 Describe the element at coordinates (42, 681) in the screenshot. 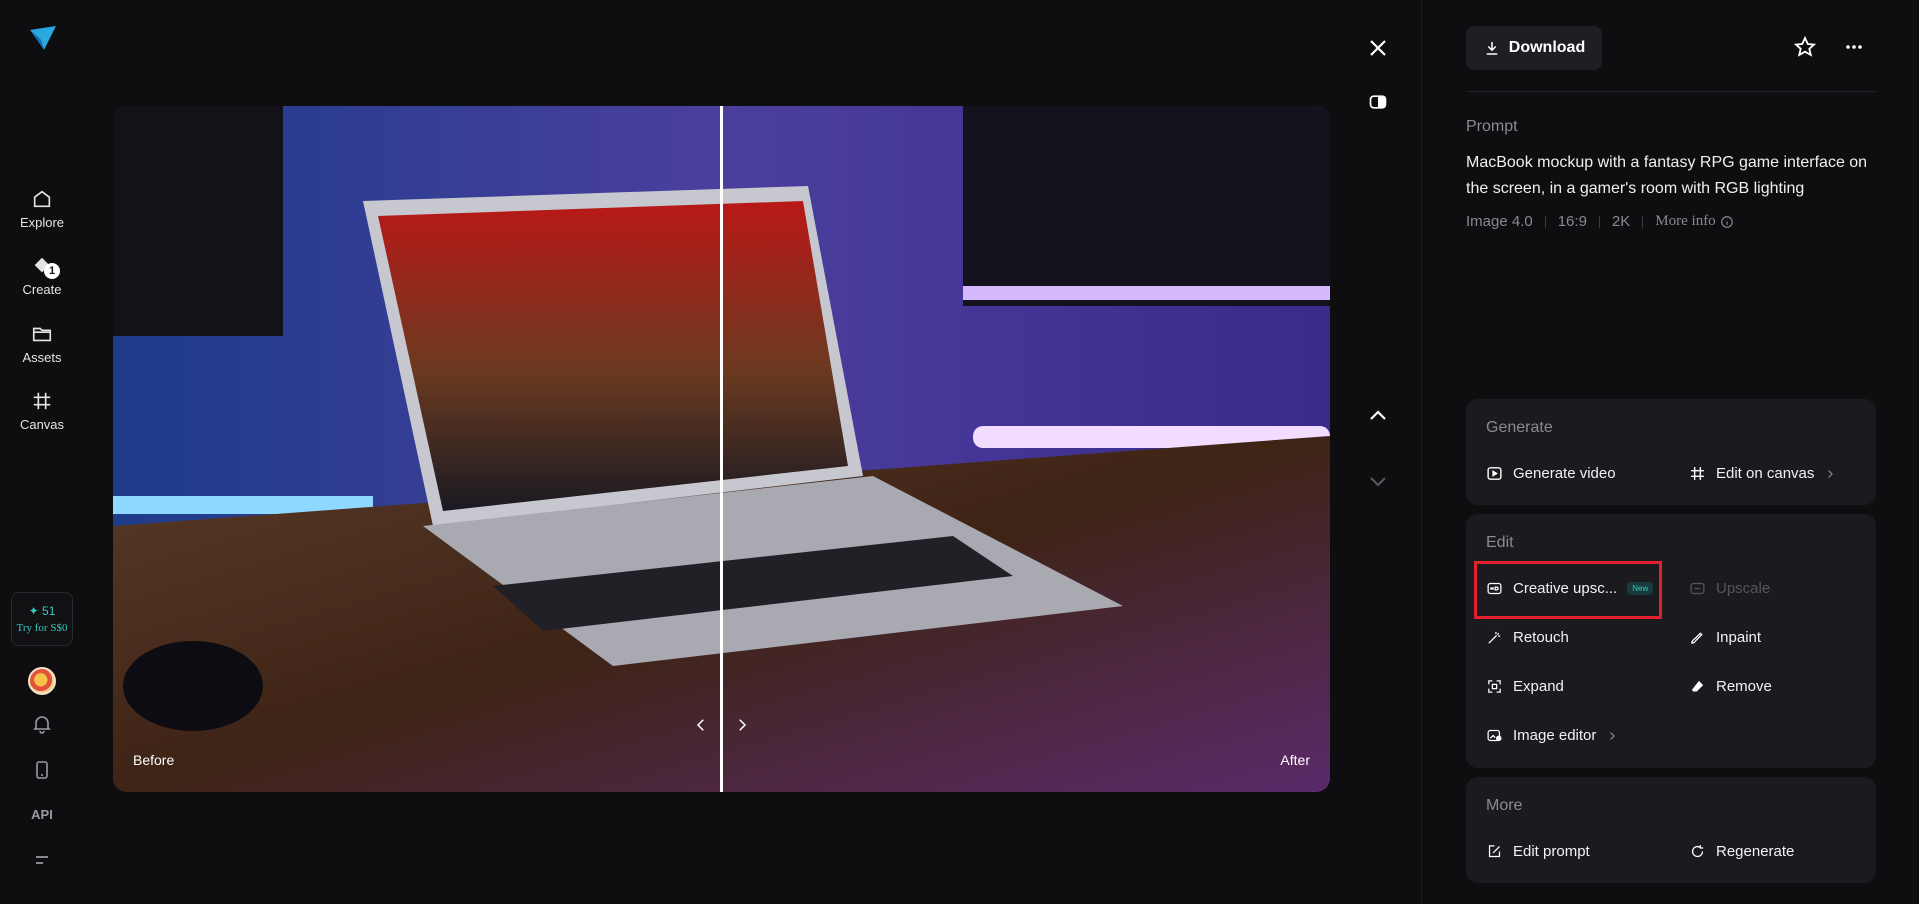

I see `avatar` at that location.